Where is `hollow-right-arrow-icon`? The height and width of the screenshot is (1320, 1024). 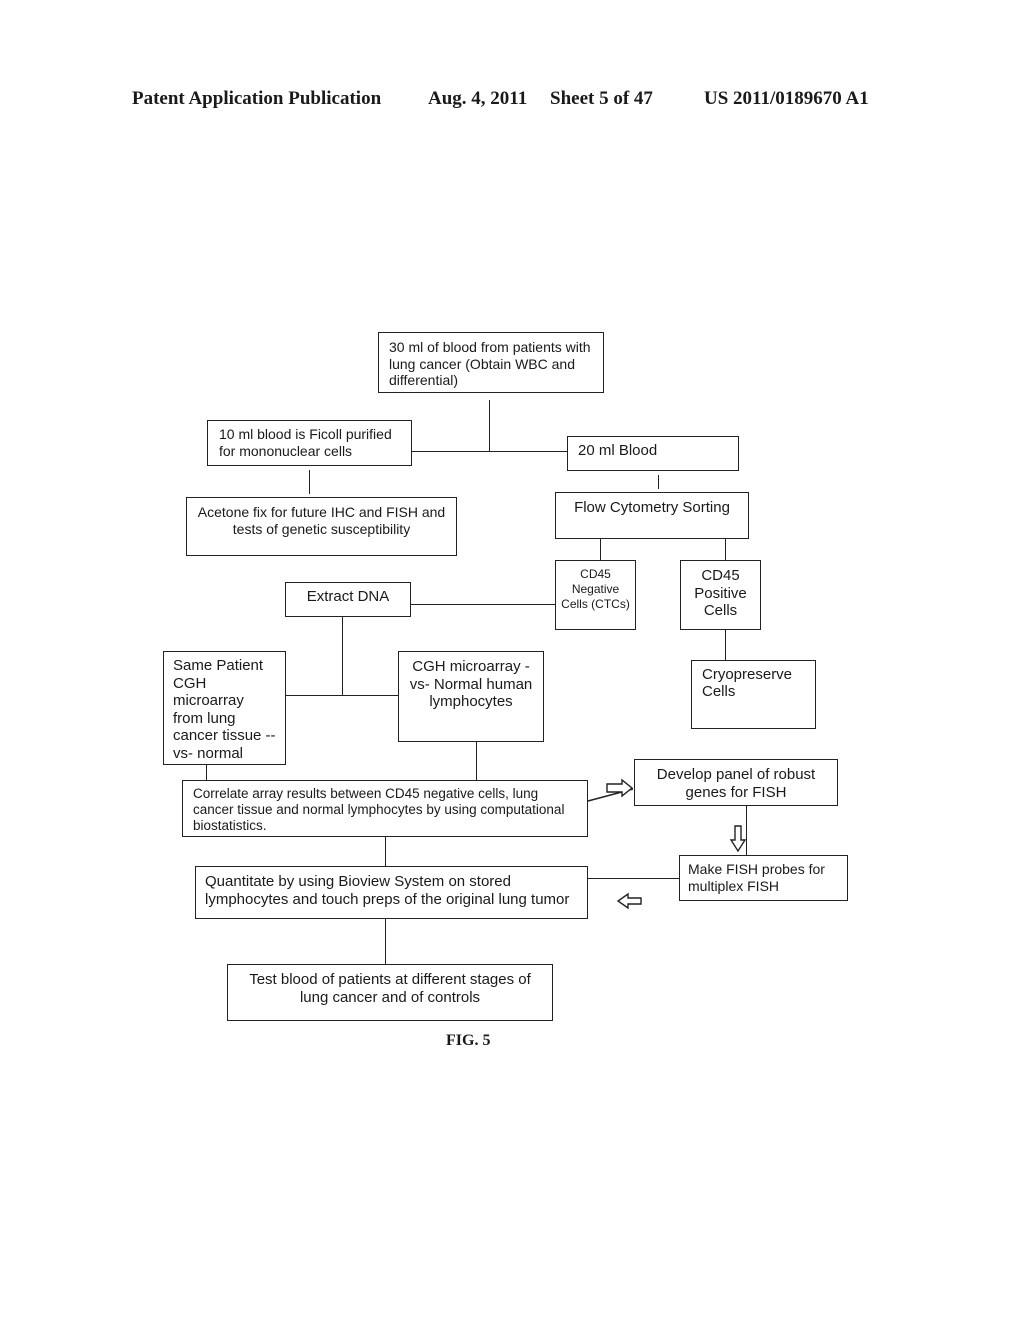
hollow-right-arrow-icon is located at coordinates (620, 788).